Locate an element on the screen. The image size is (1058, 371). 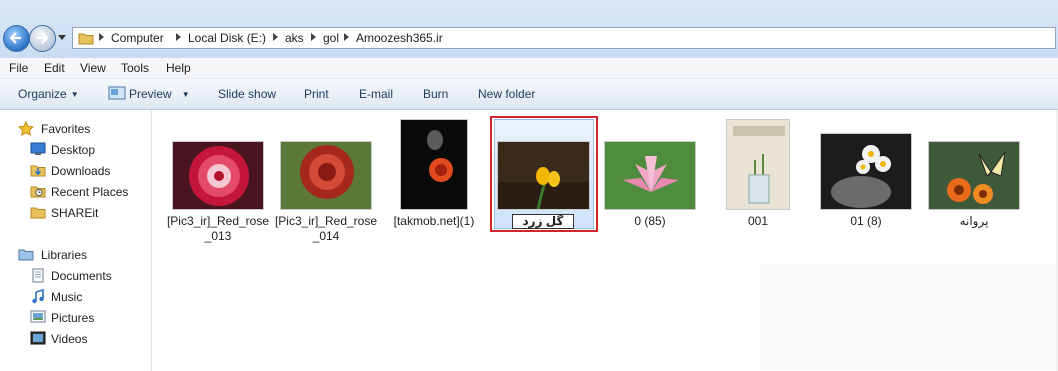
forward-button is located at coordinates (42, 38).